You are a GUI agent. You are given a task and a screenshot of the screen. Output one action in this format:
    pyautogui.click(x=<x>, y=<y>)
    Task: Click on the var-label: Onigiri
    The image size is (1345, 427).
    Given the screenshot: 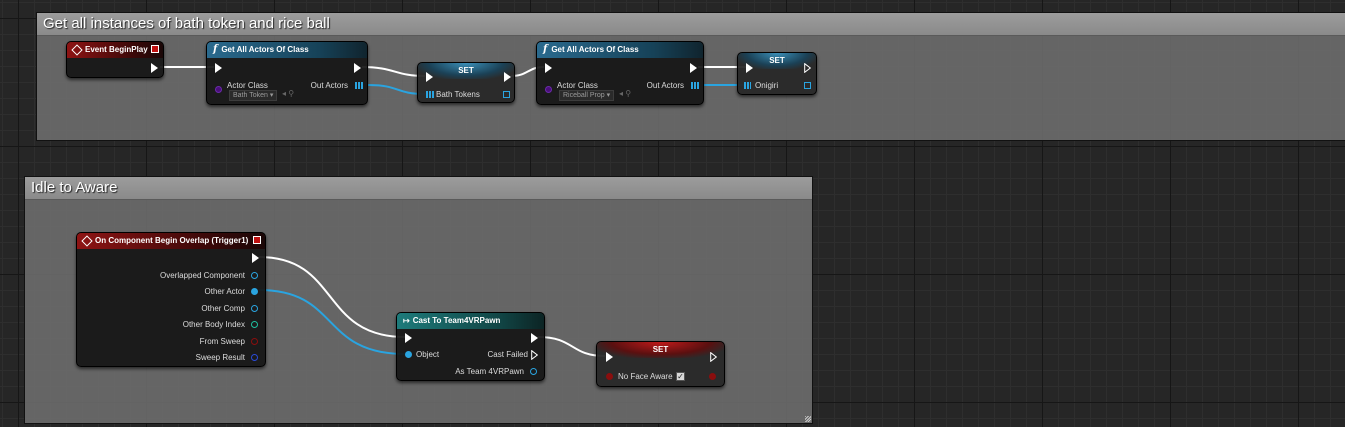 What is the action you would take?
    pyautogui.click(x=767, y=85)
    